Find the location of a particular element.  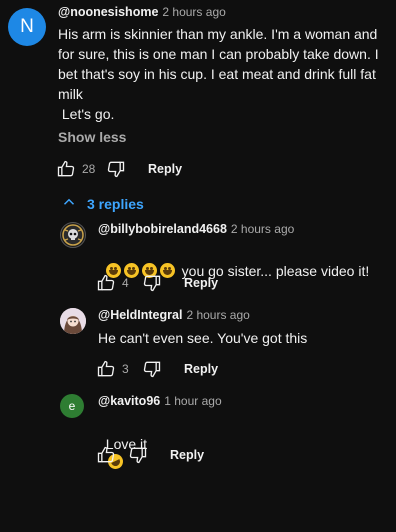

reply-author: @kavito96 1 hour ago is located at coordinates (160, 401).